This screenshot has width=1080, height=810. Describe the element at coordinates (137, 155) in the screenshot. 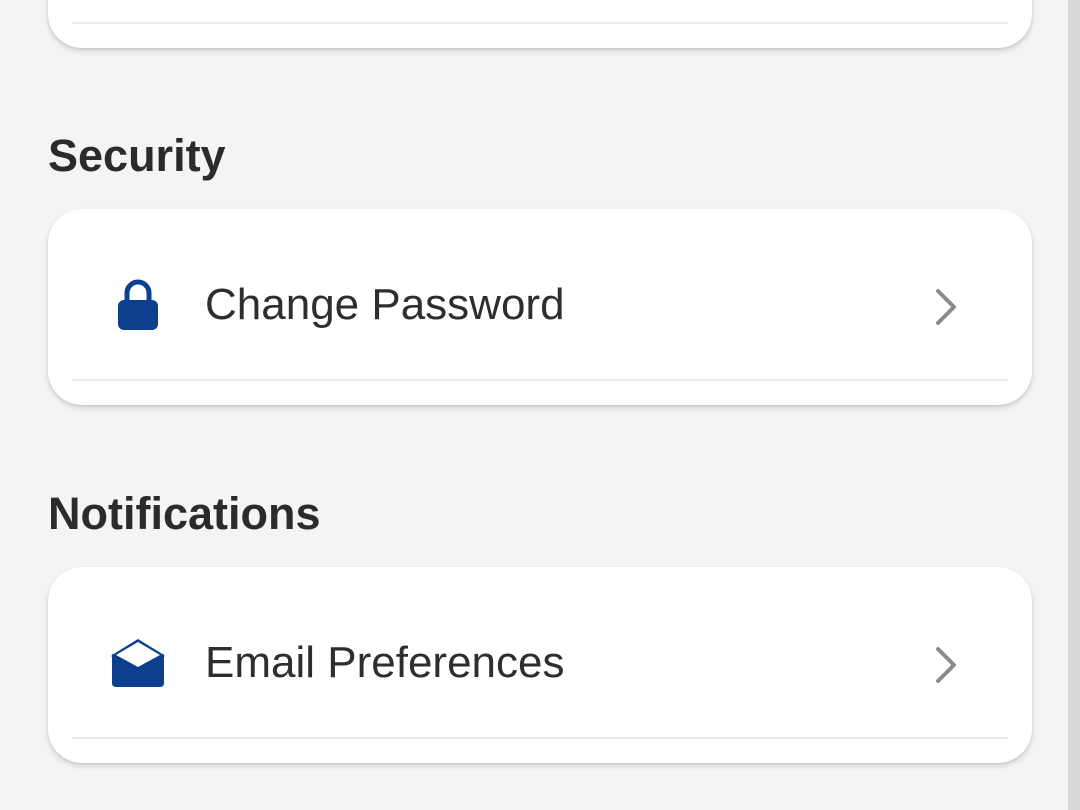

I see `section-title-security: Security` at that location.